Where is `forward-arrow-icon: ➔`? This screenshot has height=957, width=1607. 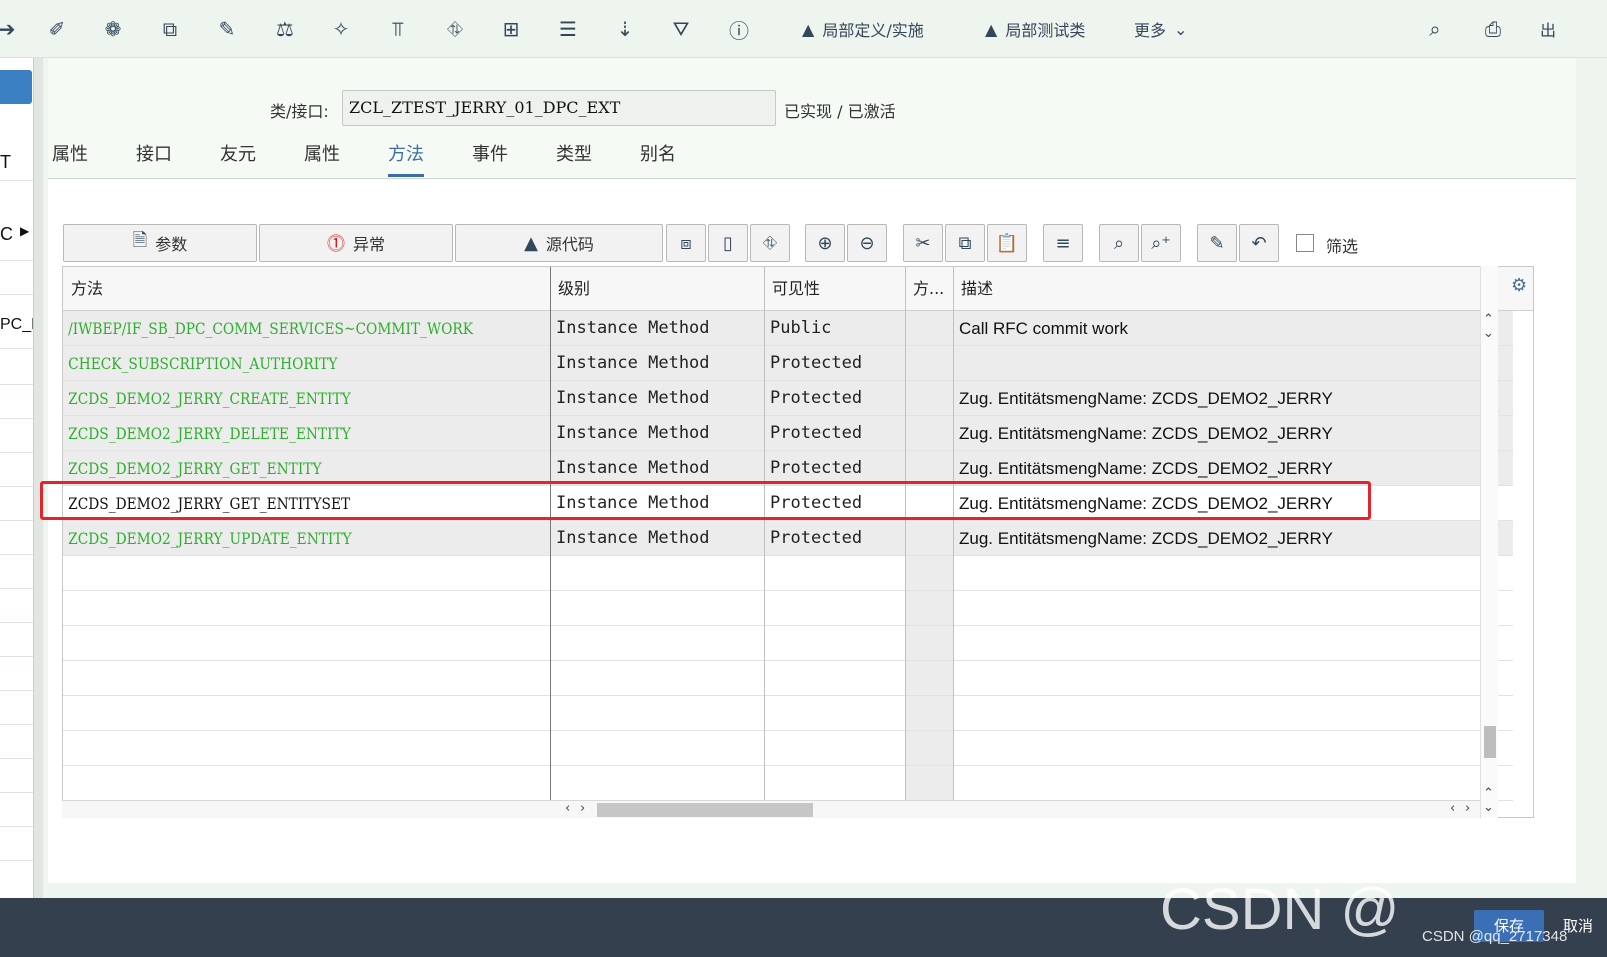 forward-arrow-icon: ➔ is located at coordinates (11, 29).